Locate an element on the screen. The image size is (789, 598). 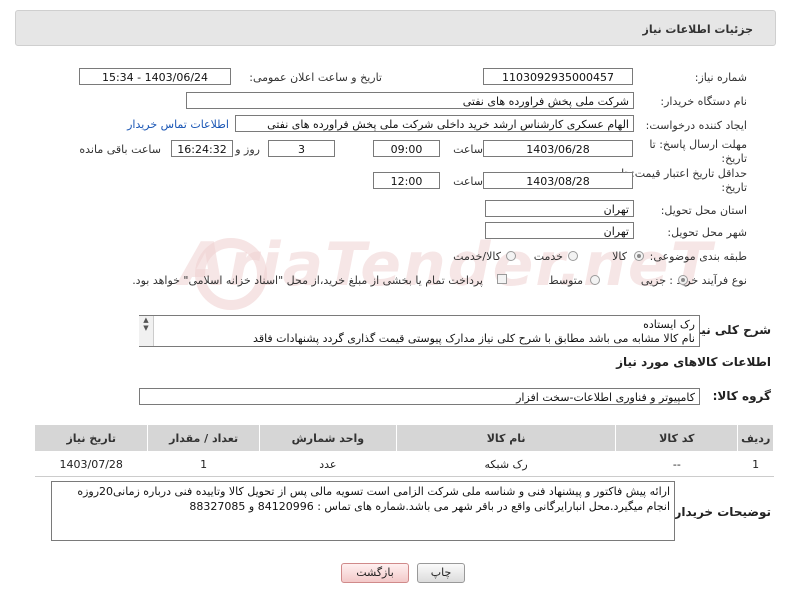
category-option-service: خدمت is located at coordinates (548, 256).